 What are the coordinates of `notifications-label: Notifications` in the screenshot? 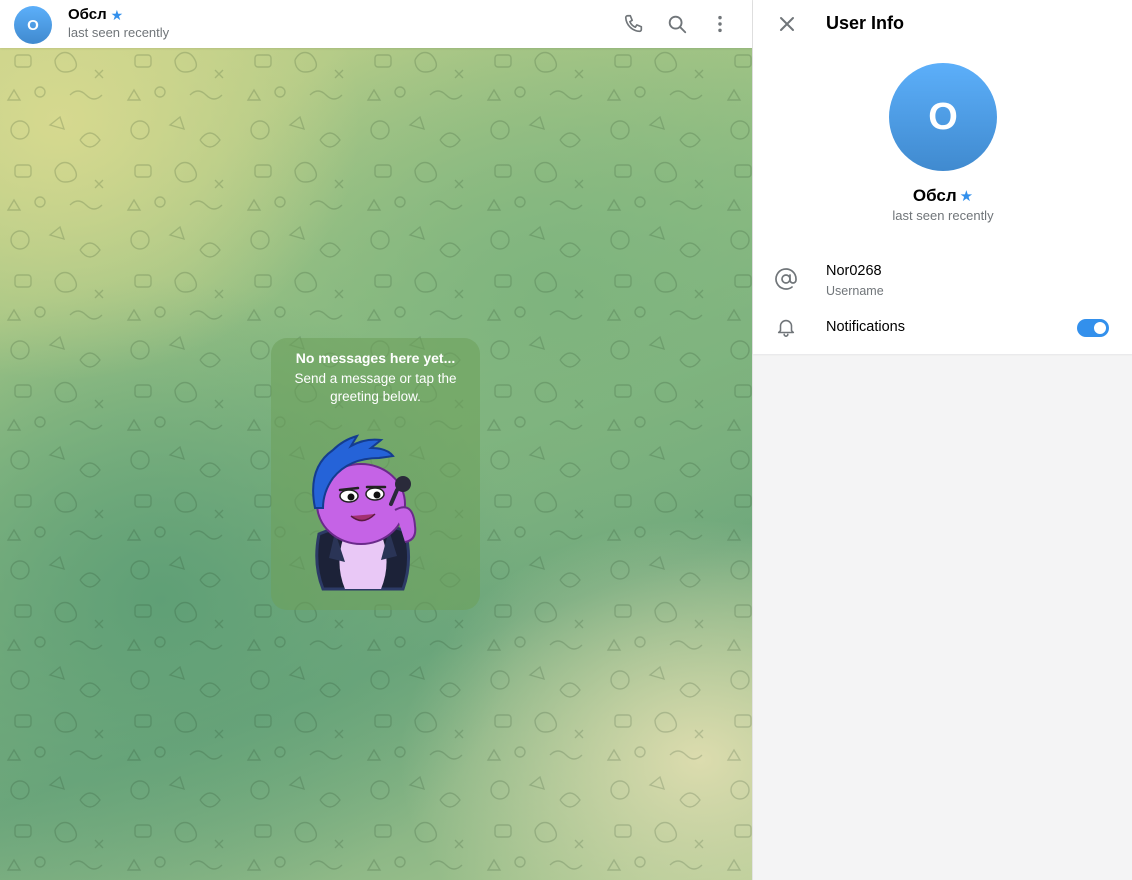 It's located at (865, 327).